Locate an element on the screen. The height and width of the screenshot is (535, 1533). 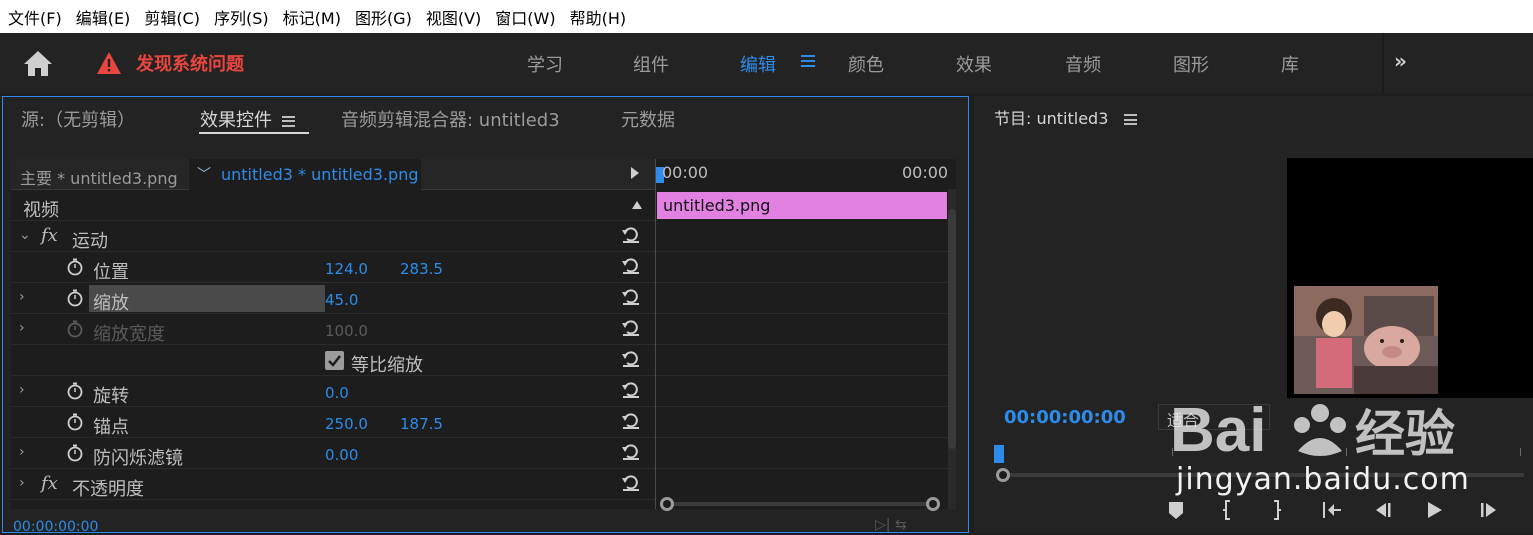
effect-controls-timeline: 00:00 00:00 untitled3.png is located at coordinates (805, 334).